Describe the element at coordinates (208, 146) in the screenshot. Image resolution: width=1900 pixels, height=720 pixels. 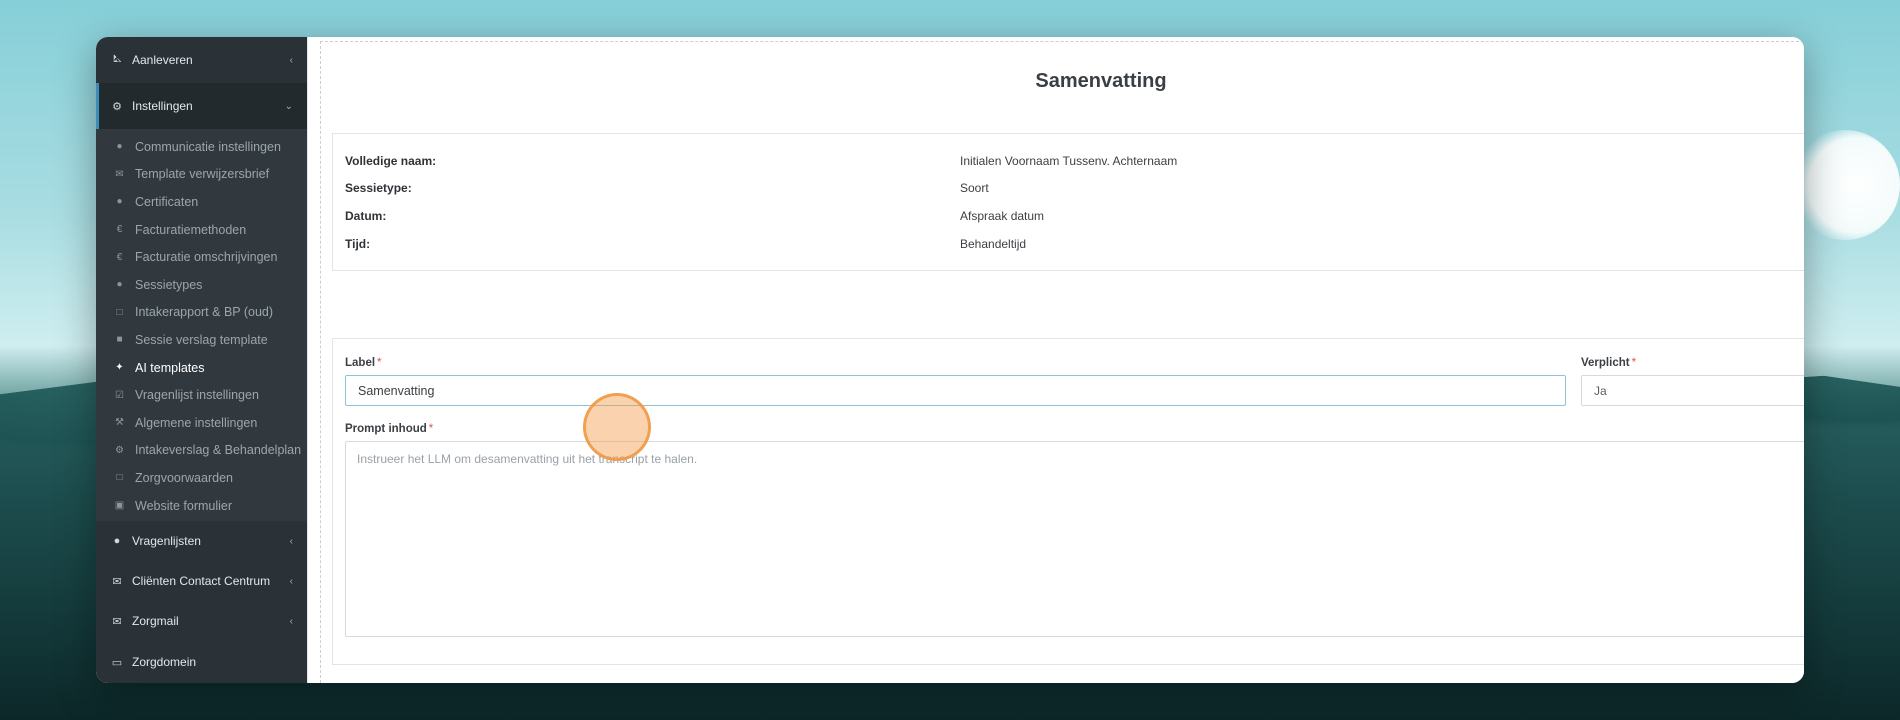
I see `sidebar-subitem-label: Communicatie instellingen` at that location.